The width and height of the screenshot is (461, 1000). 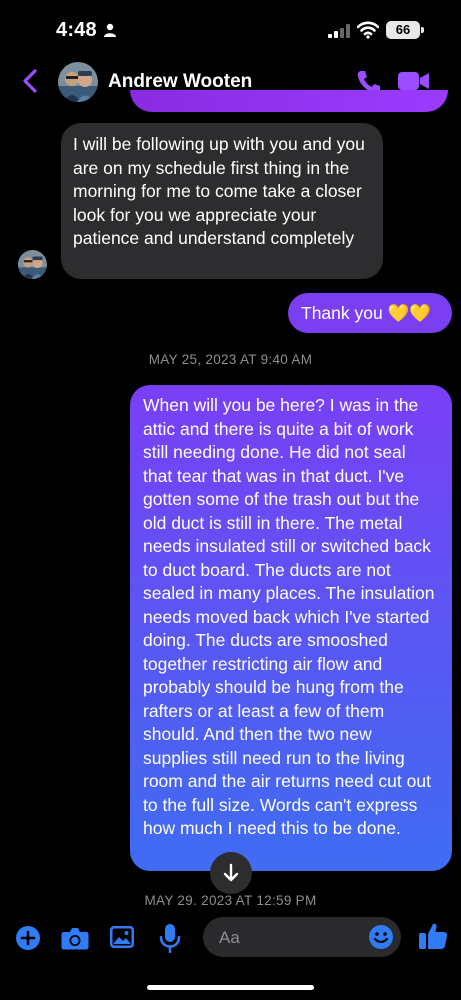 I want to click on status-bar: 4:48 66, so click(x=230, y=28).